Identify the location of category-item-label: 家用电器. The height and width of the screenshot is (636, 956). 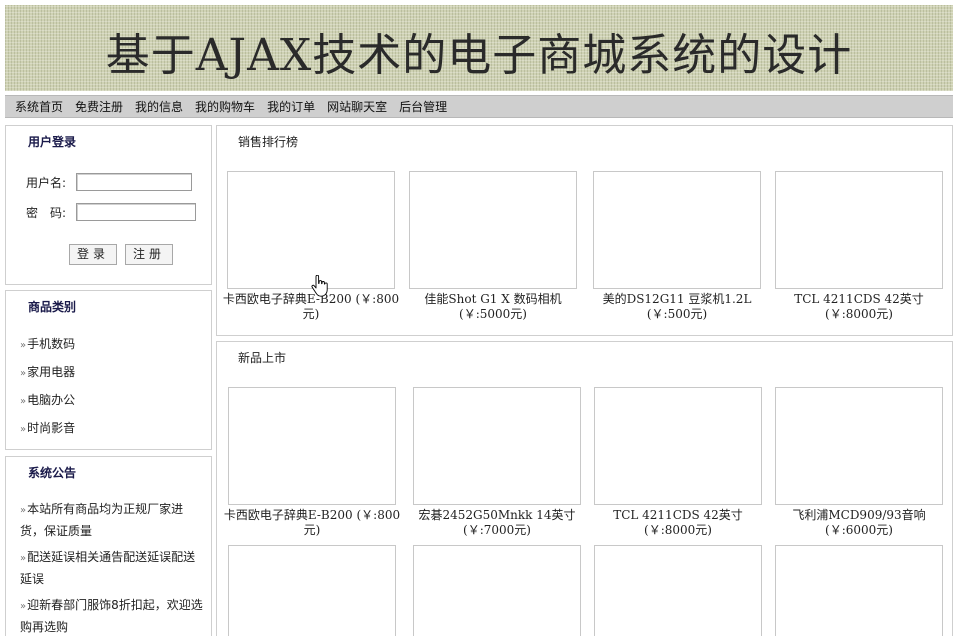
(51, 372).